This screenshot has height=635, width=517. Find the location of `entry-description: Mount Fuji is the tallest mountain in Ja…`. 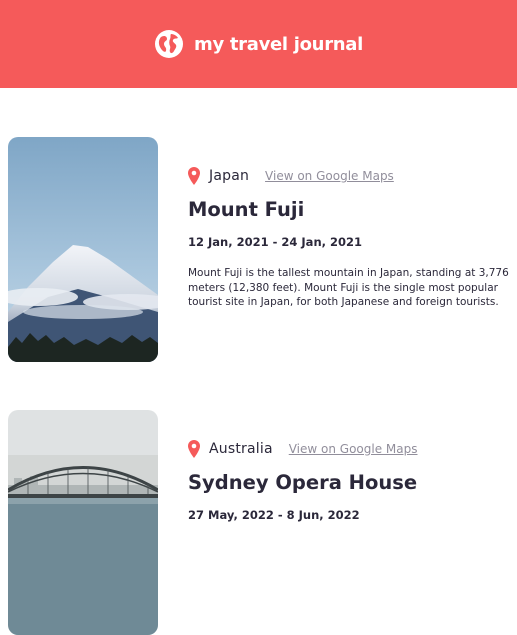

entry-description: Mount Fuji is the tallest mountain in Ja… is located at coordinates (348, 287).